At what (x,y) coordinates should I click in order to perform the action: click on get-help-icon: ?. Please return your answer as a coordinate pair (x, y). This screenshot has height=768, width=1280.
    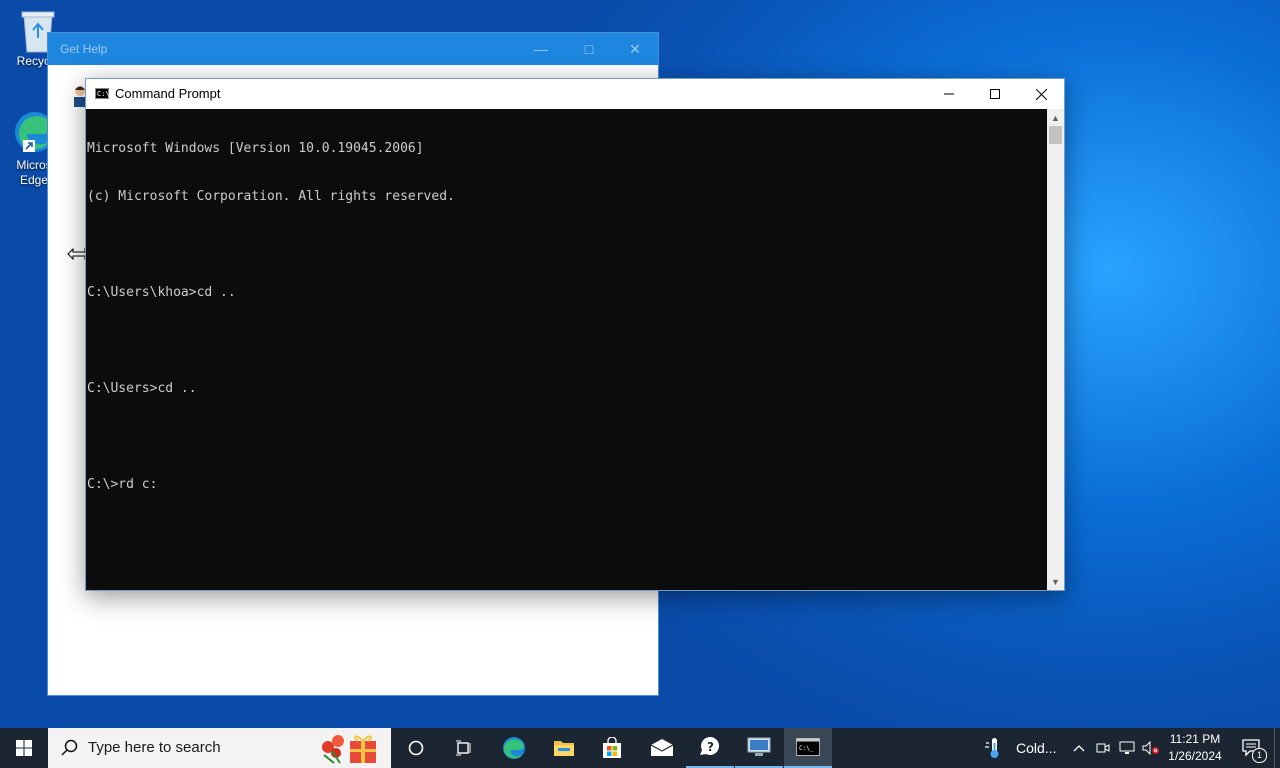
    Looking at the image, I should click on (710, 745).